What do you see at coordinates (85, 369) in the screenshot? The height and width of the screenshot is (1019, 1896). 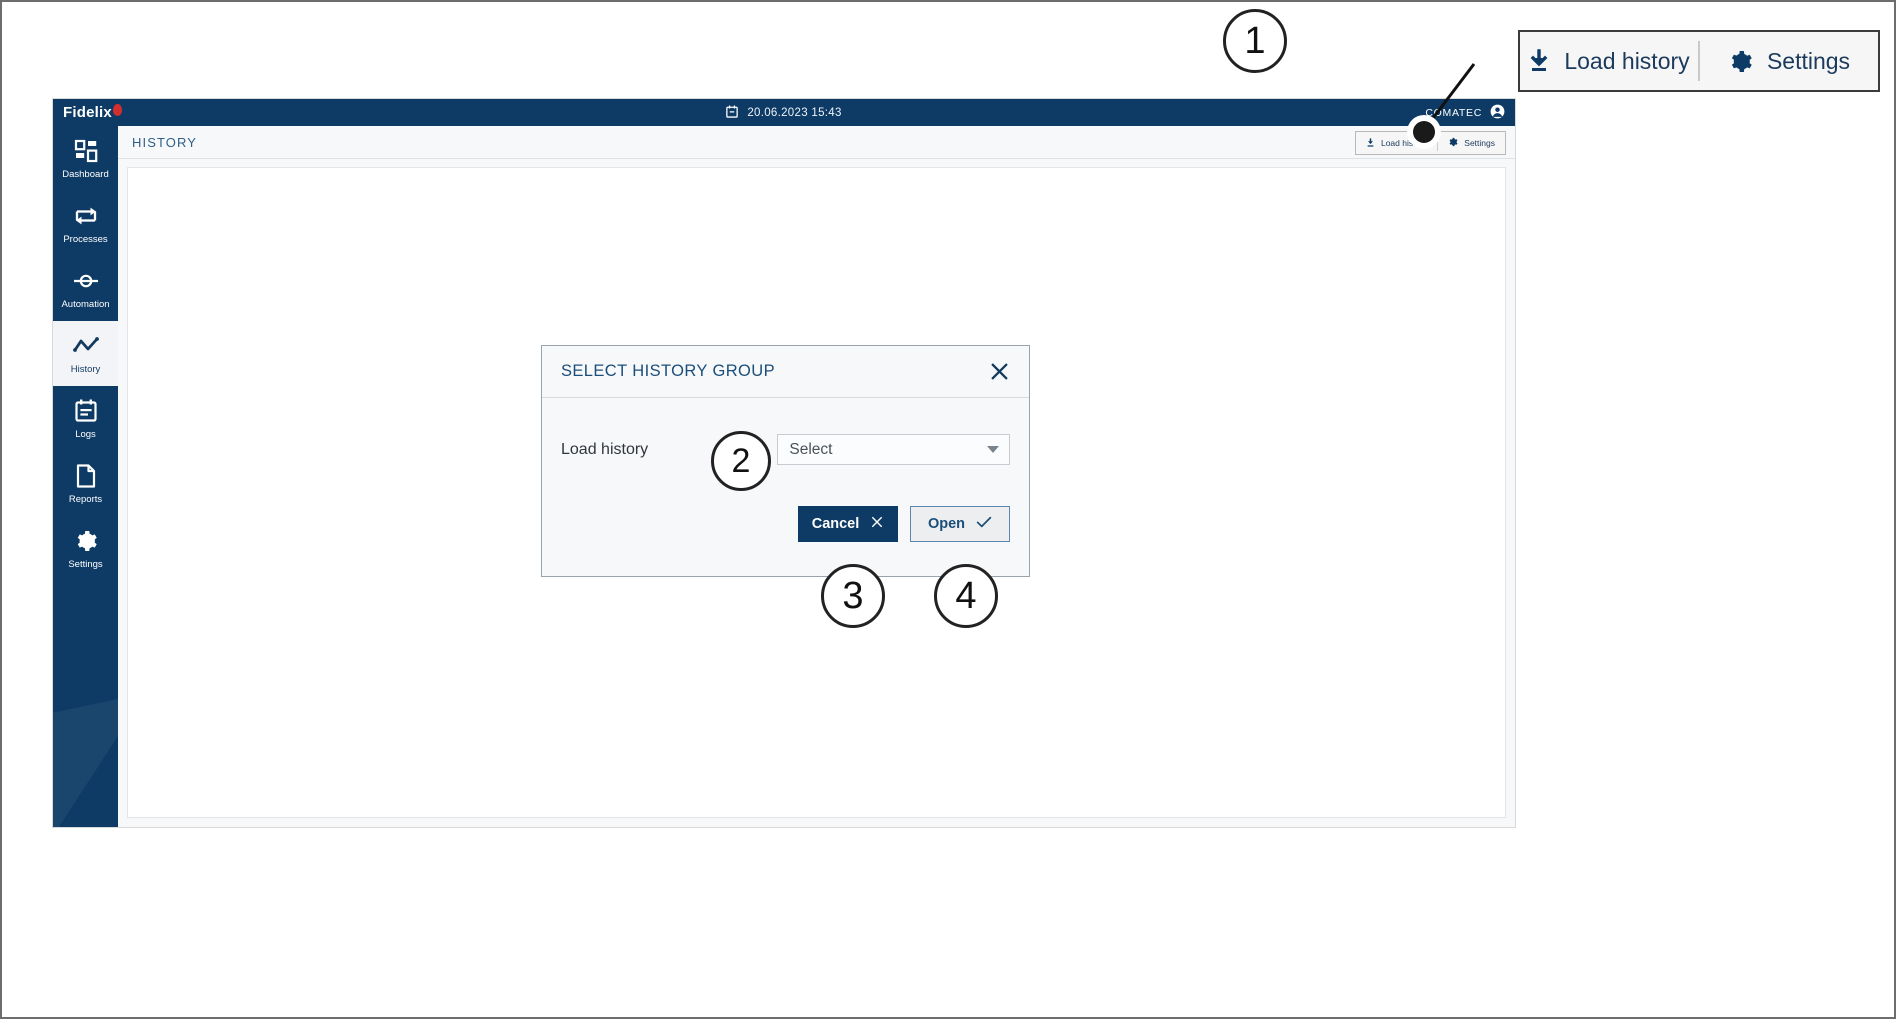 I see `sidebar-label-history: History` at bounding box center [85, 369].